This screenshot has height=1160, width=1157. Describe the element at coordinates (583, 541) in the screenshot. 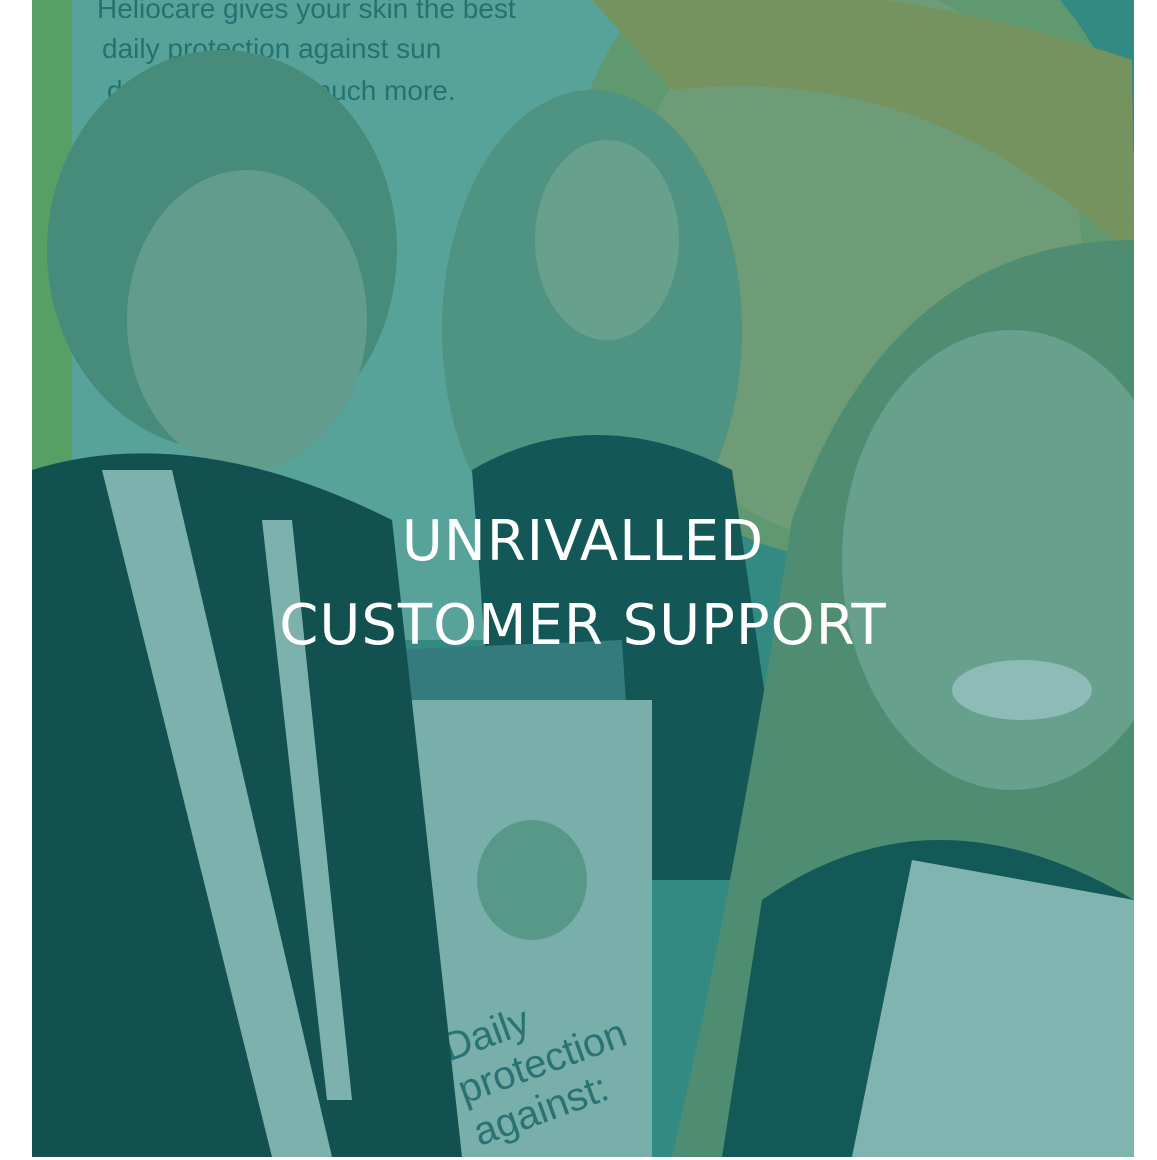

I see `headline-line-1: UNRIVALLED` at that location.